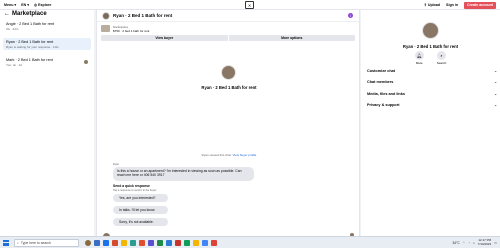 This screenshot has width=500, height=248. What do you see at coordinates (432, 71) in the screenshot?
I see `menu-customize-chat: Customize chat ⌄` at bounding box center [432, 71].